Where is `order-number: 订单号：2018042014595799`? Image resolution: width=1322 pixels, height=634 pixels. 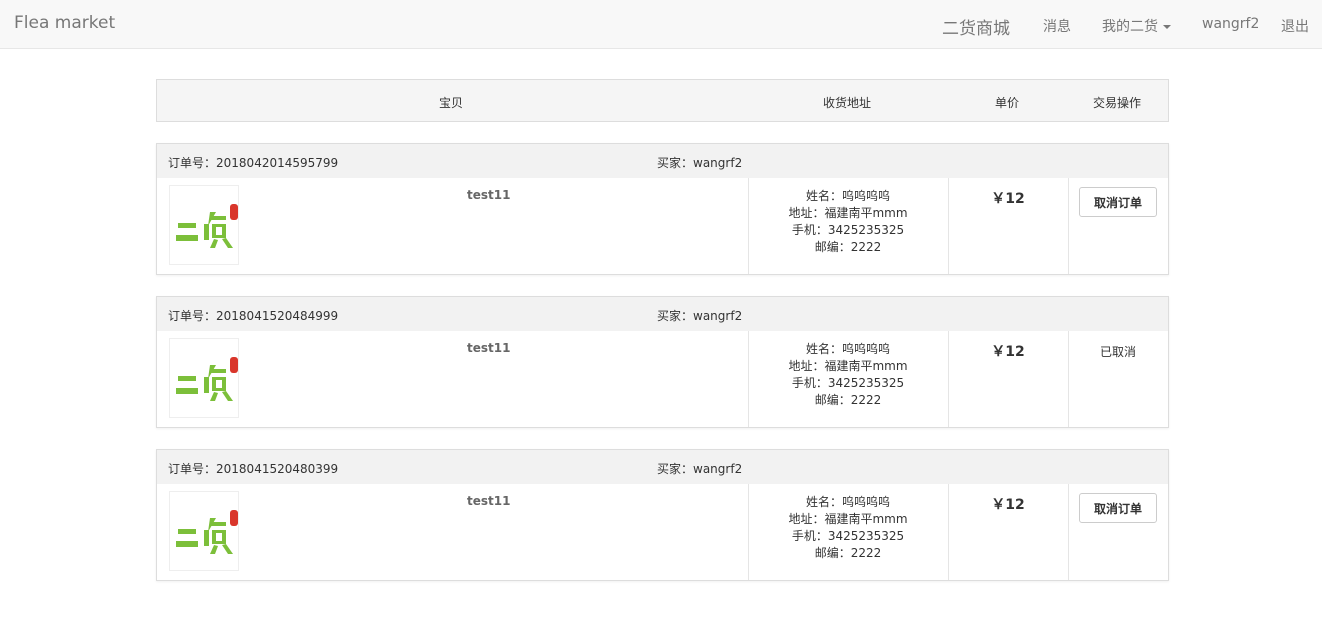 order-number: 订单号：2018042014595799 is located at coordinates (253, 162).